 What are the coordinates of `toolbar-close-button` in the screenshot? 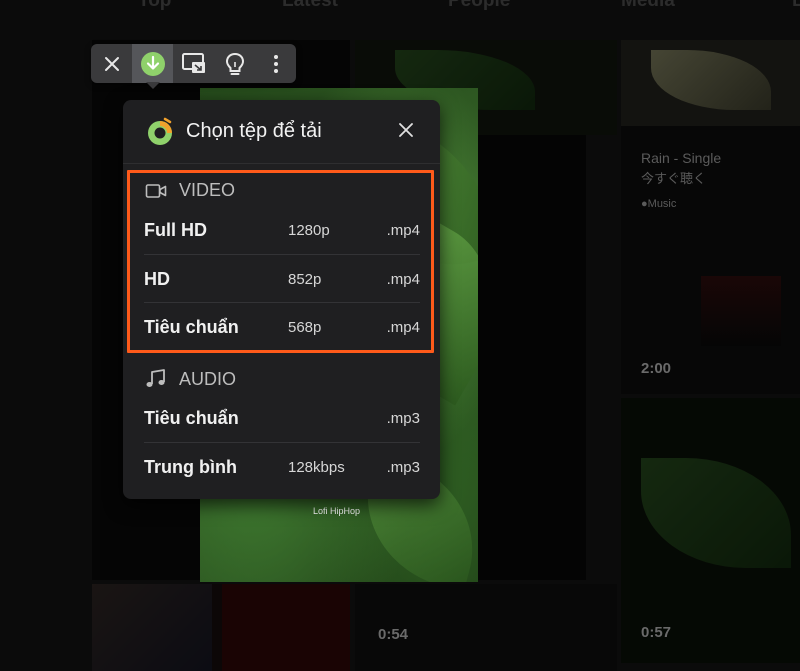 It's located at (111, 63).